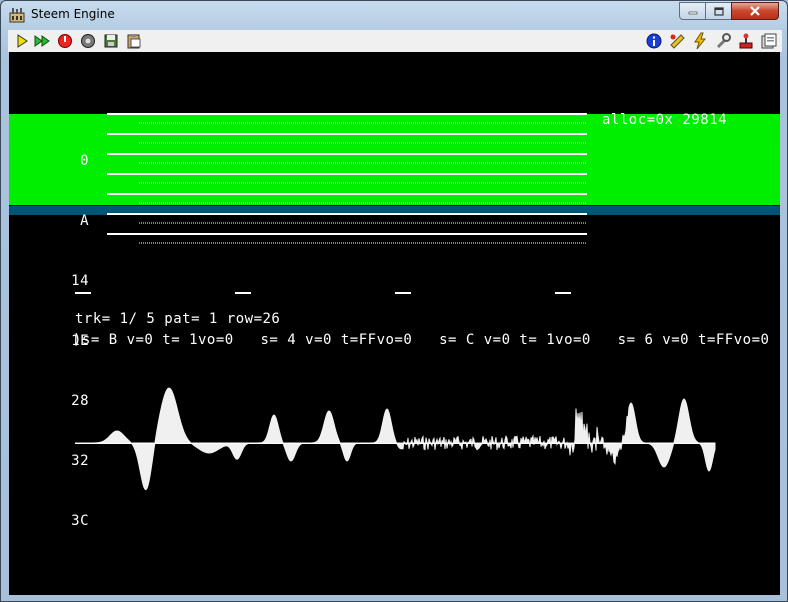  Describe the element at coordinates (665, 120) in the screenshot. I see `alloc-readout: alloc=0x 29814` at that location.